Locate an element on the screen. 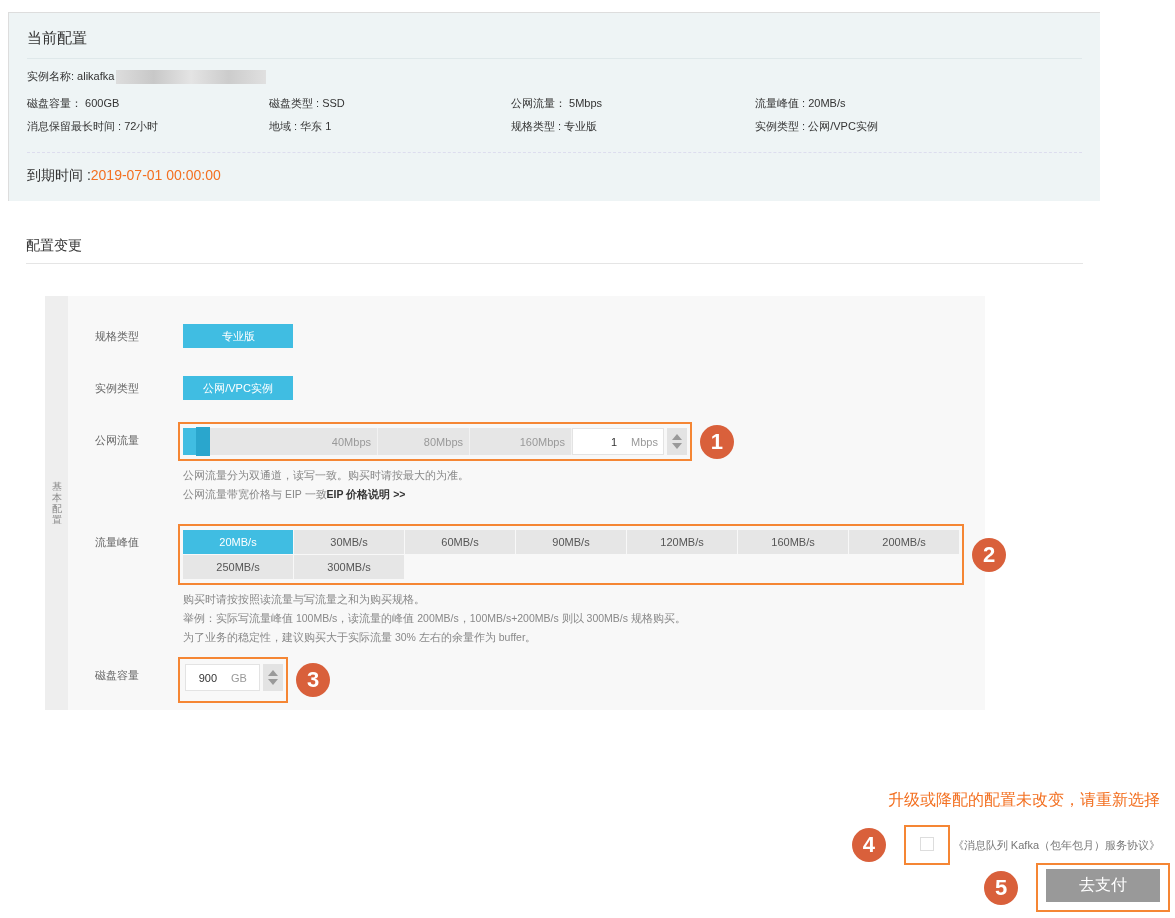  hint-text: 为了业务的稳定性，建议购买大于实际流量 30% 左右的余量作为 buffer。 is located at coordinates (360, 638).